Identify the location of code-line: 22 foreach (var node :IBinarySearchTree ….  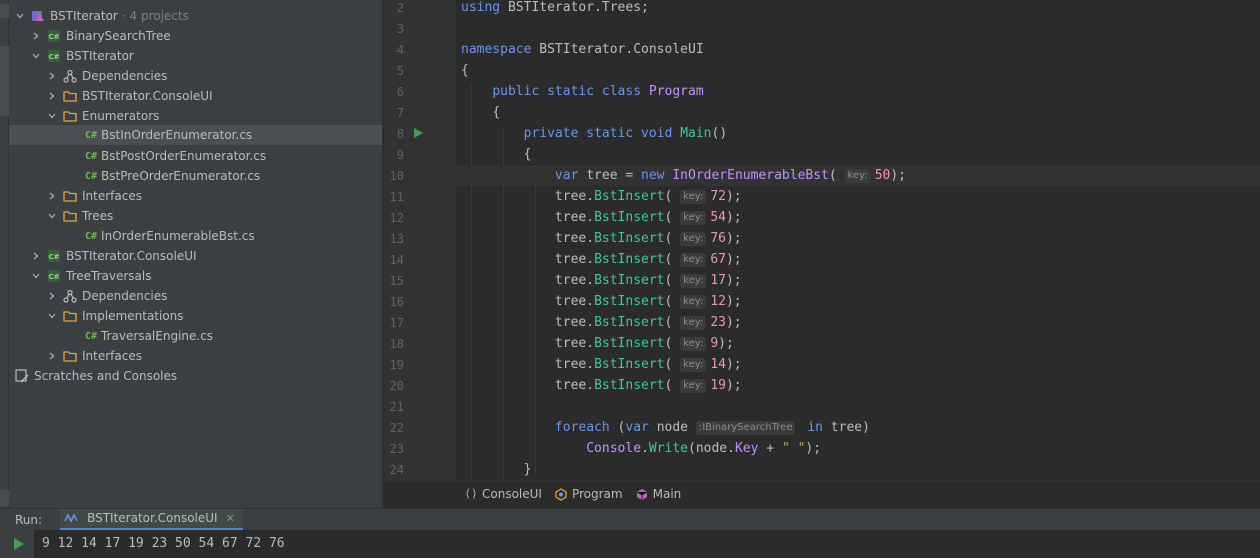
(822, 427).